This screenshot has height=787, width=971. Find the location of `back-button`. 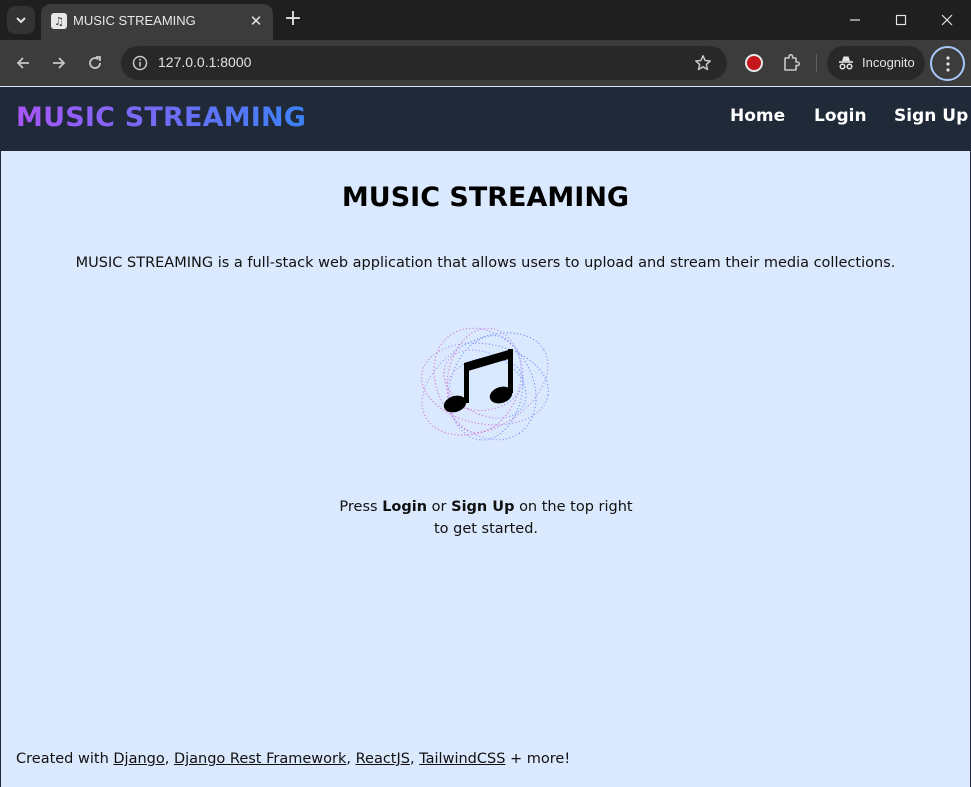

back-button is located at coordinates (23, 63).